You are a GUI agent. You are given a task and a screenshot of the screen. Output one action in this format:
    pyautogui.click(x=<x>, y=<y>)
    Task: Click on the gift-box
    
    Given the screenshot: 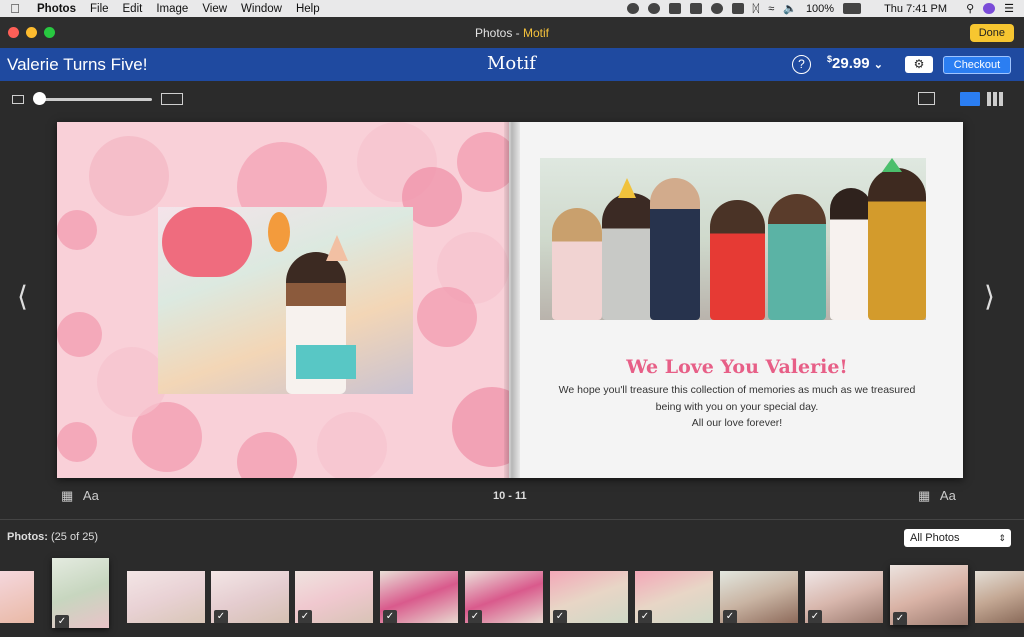 What is the action you would take?
    pyautogui.click(x=326, y=362)
    